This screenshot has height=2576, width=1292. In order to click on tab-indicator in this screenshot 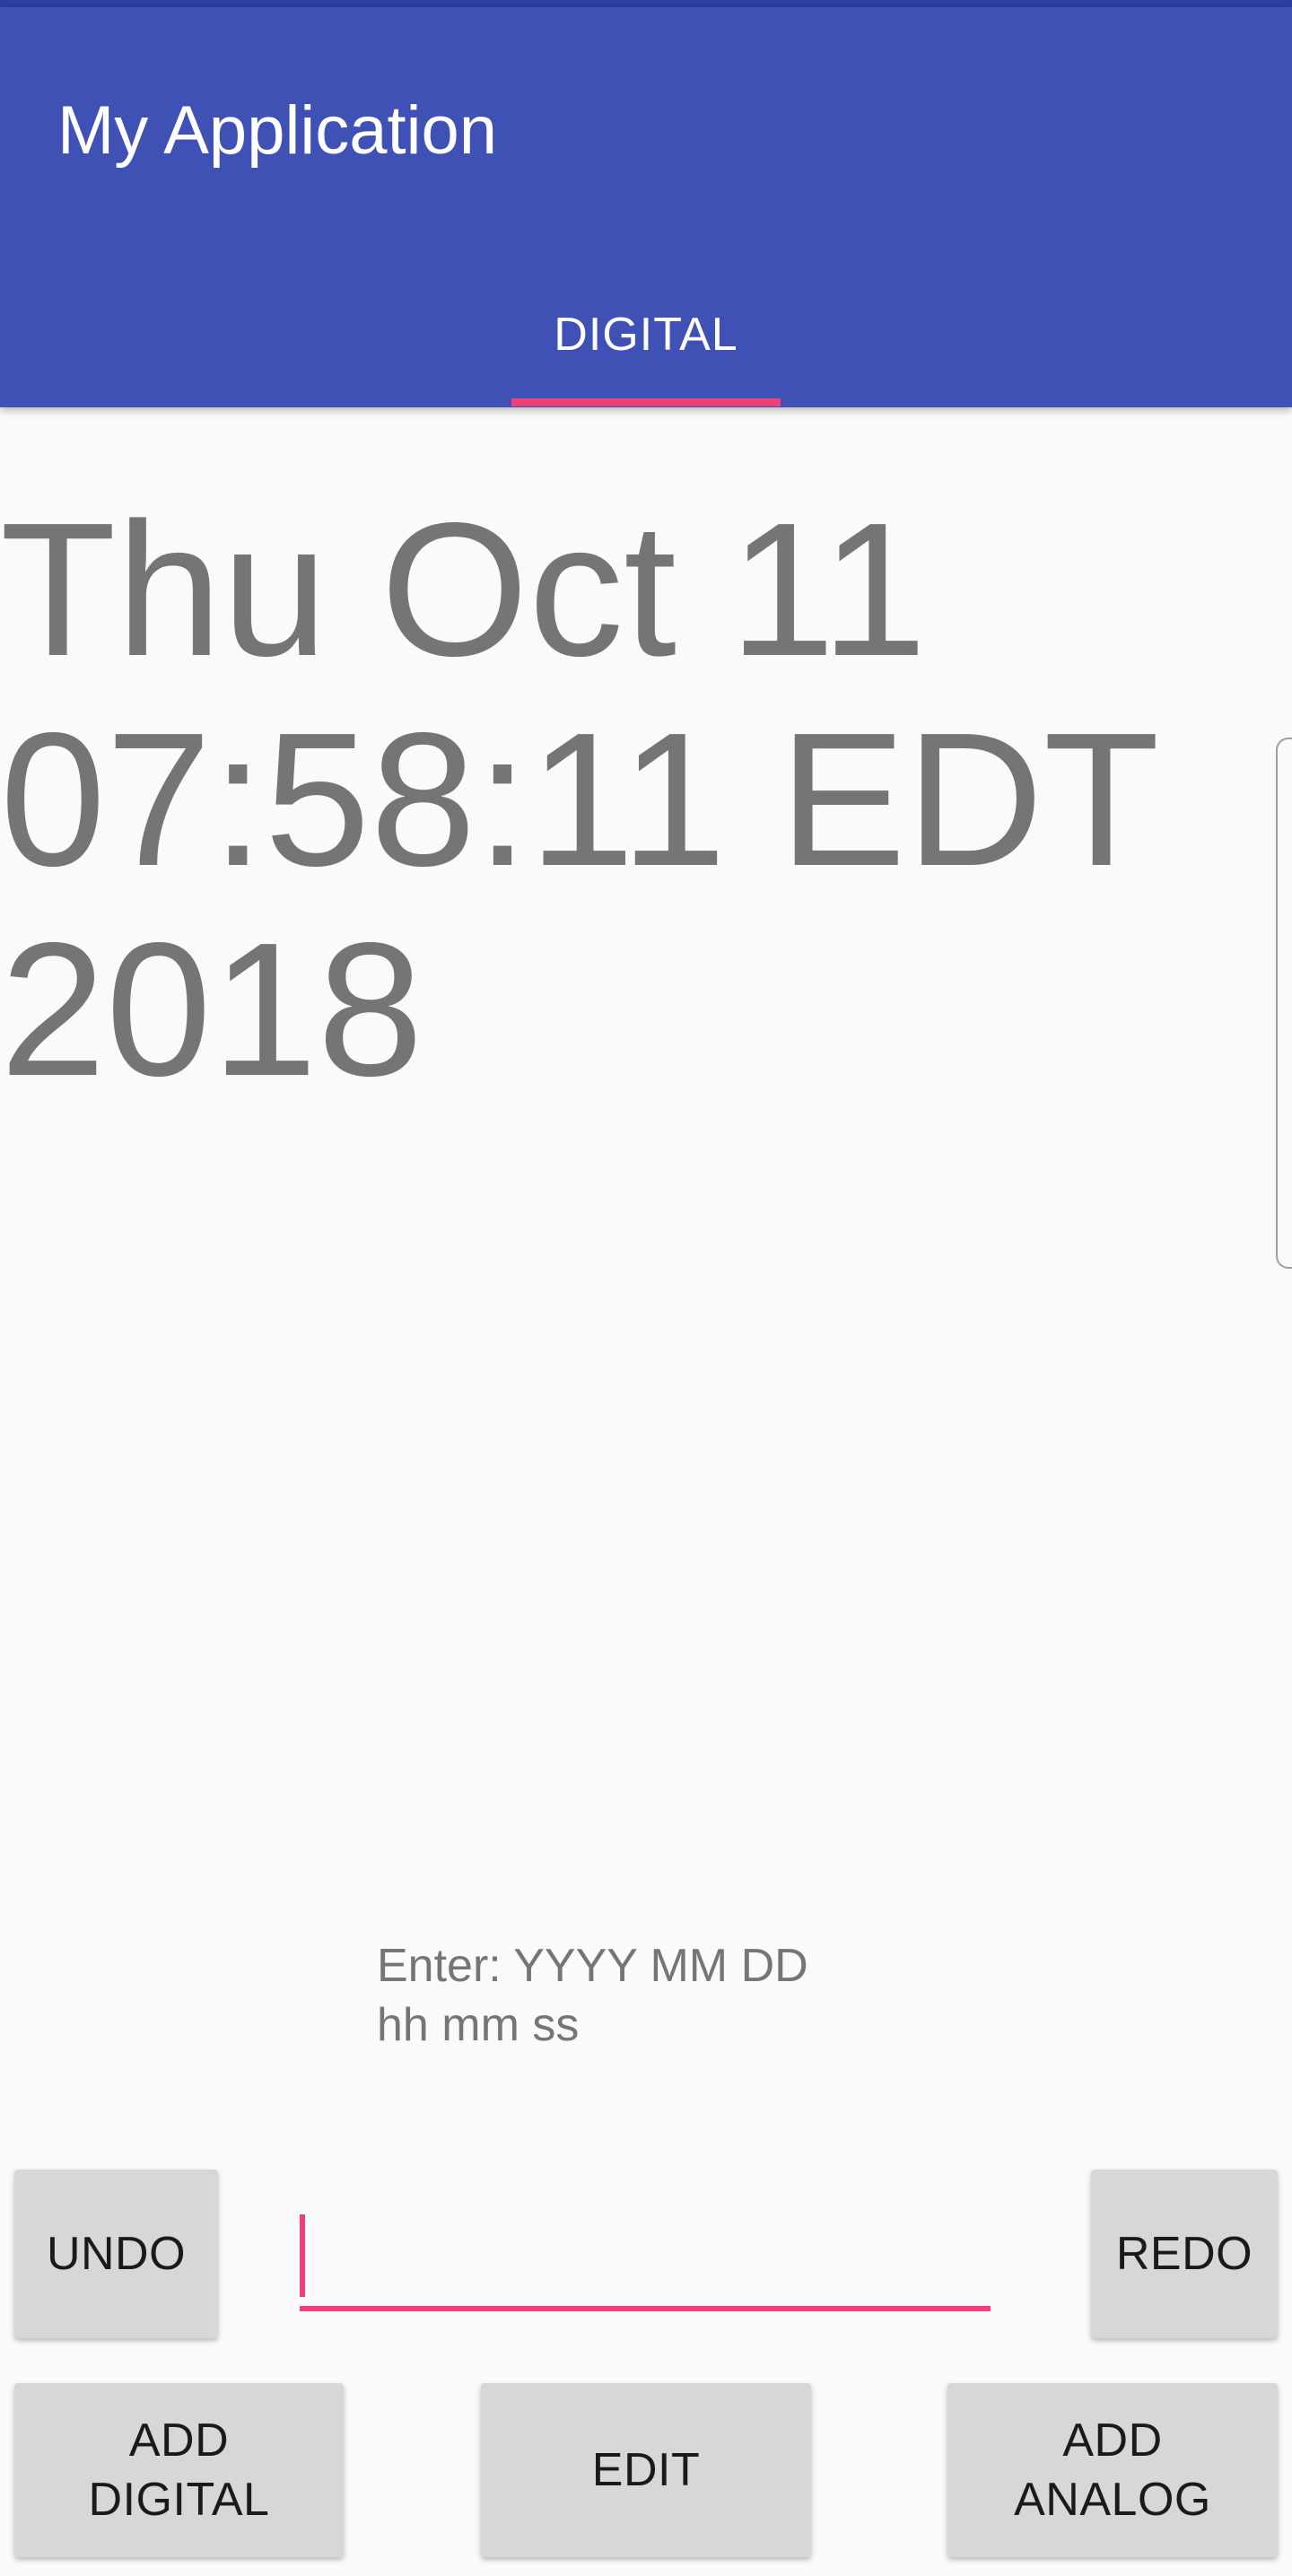, I will do `click(646, 402)`.